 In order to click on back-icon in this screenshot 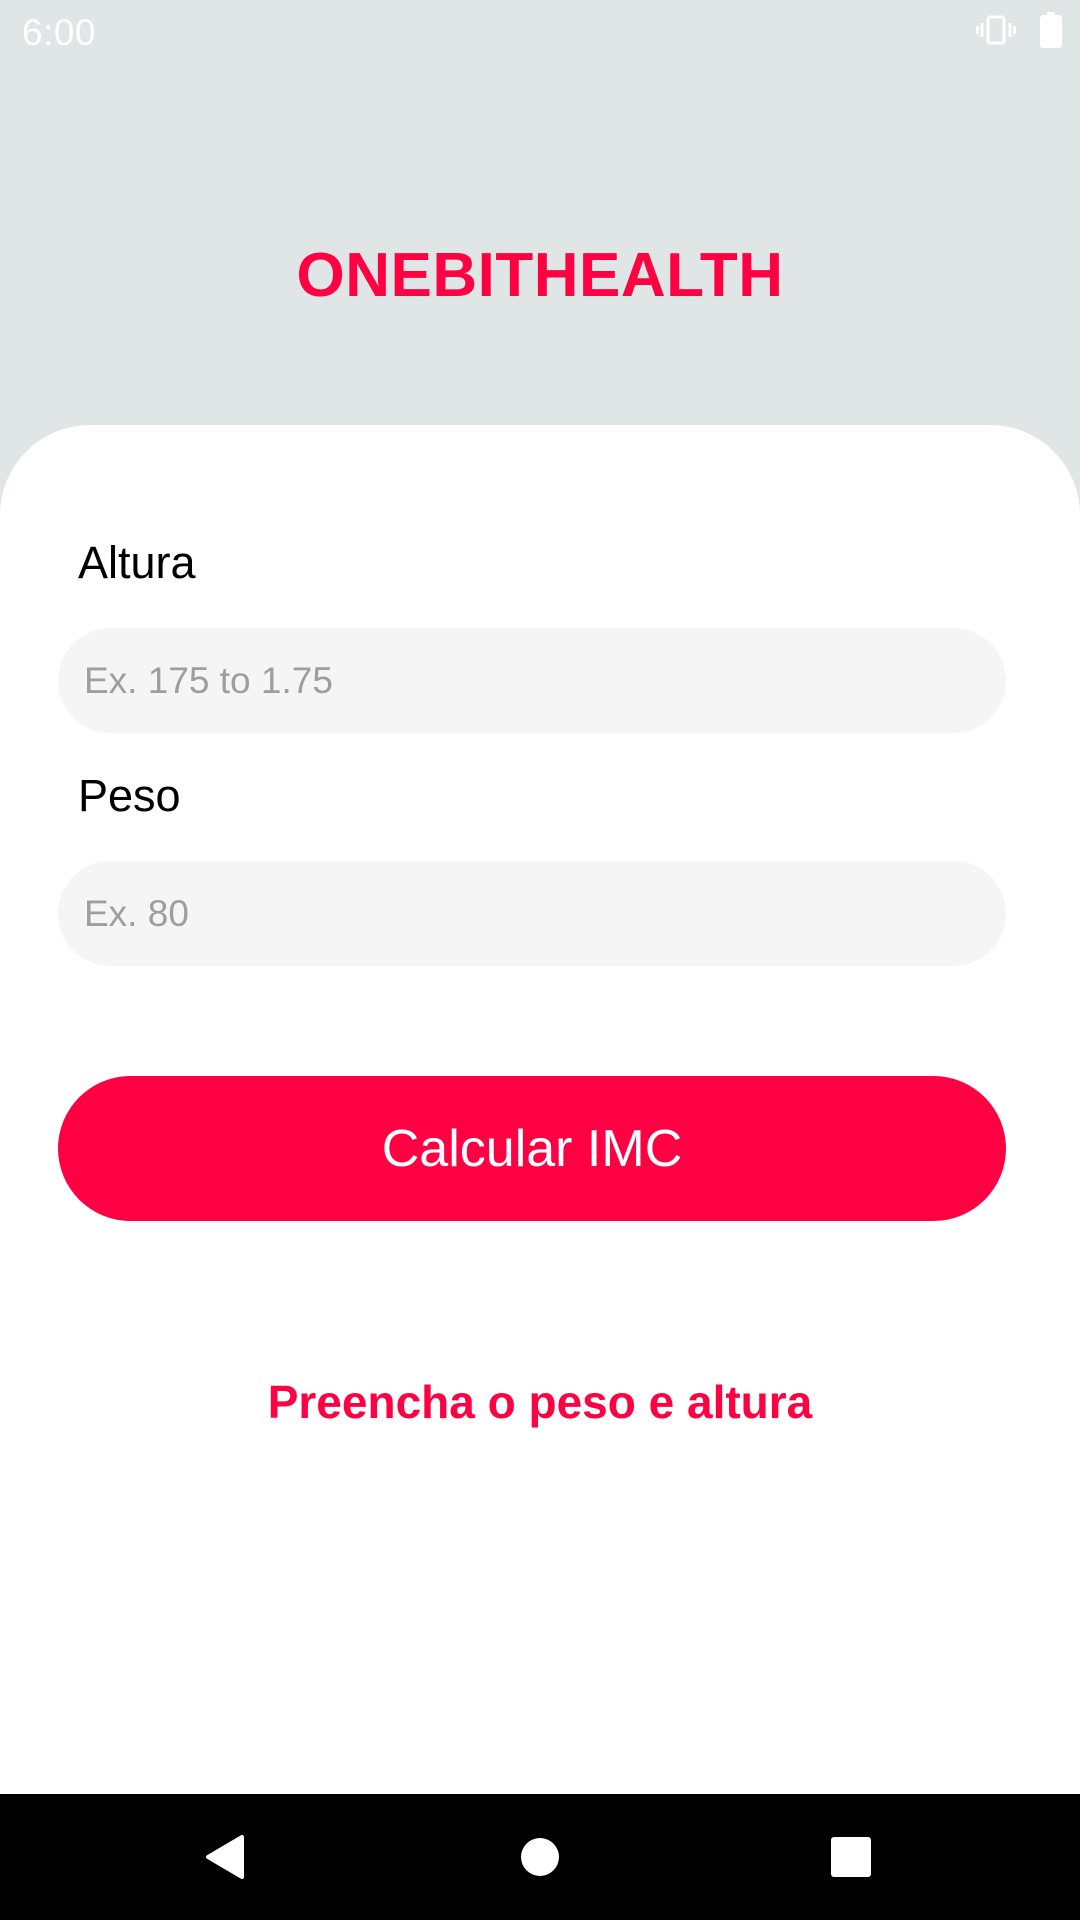, I will do `click(224, 1857)`.